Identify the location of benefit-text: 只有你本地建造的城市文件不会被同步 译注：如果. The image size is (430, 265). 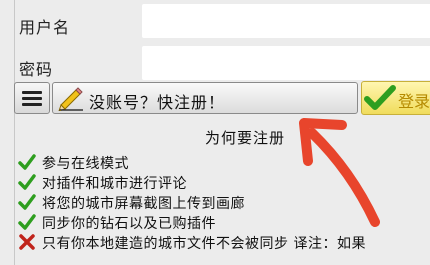
(204, 244).